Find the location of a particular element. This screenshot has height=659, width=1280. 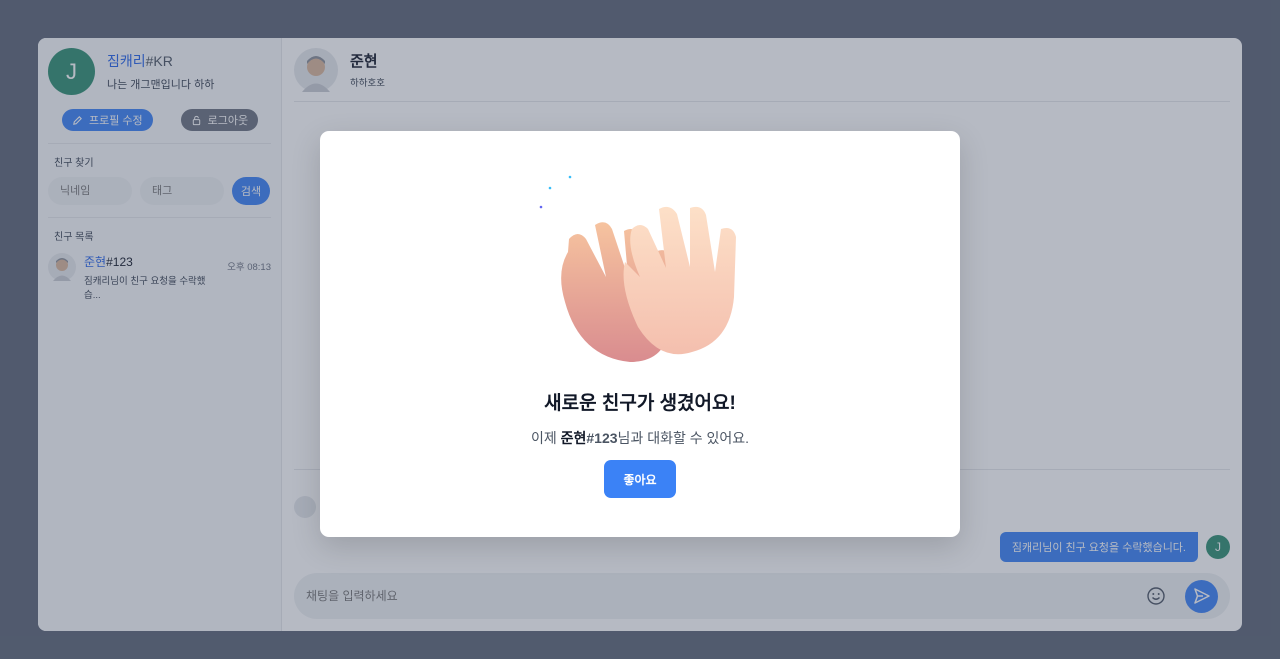

modal-description: 이제 준현#123님과 대화할 수 있어요. is located at coordinates (640, 438).